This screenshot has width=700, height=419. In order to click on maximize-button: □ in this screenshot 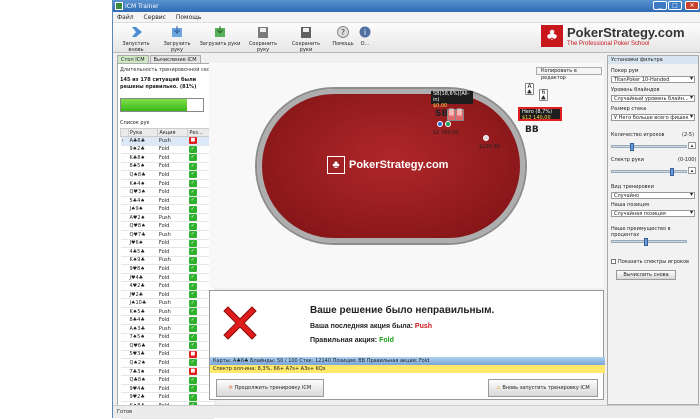, I will do `click(675, 5)`.